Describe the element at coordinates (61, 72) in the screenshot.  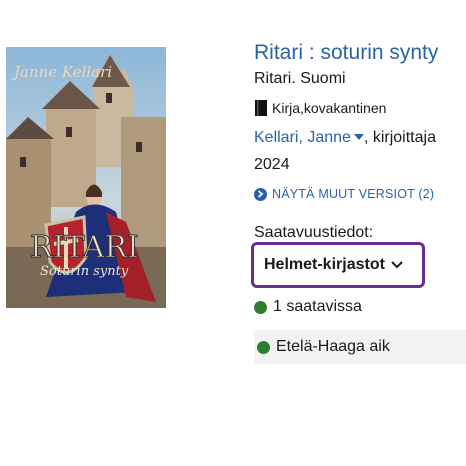
I see `cover-author-text: Janne Kellari` at that location.